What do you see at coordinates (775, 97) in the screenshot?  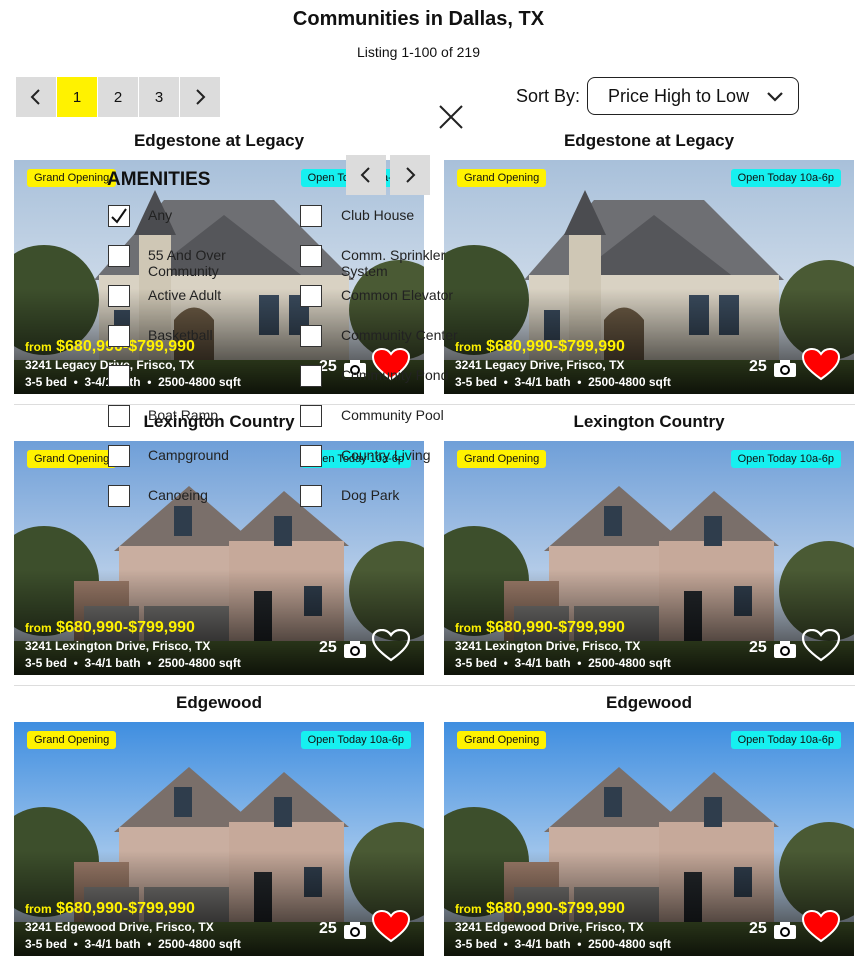 I see `chevron-down-icon` at bounding box center [775, 97].